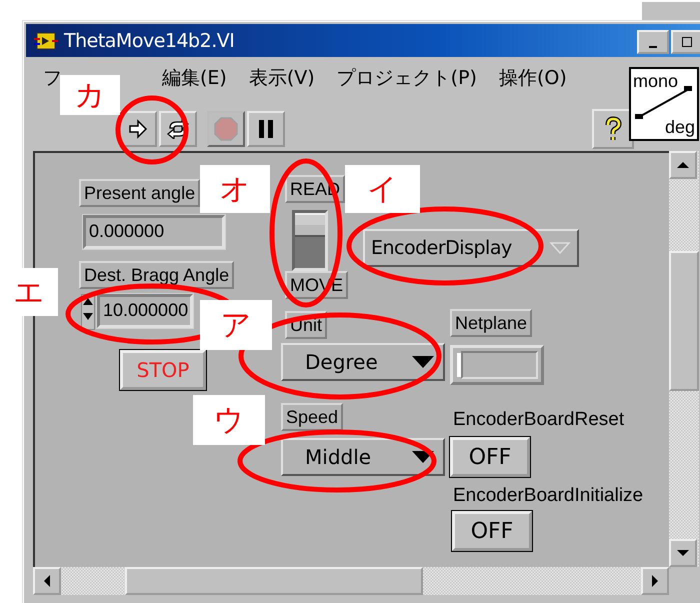 This screenshot has width=700, height=603. Describe the element at coordinates (52, 78) in the screenshot. I see `menu-item: フ` at that location.